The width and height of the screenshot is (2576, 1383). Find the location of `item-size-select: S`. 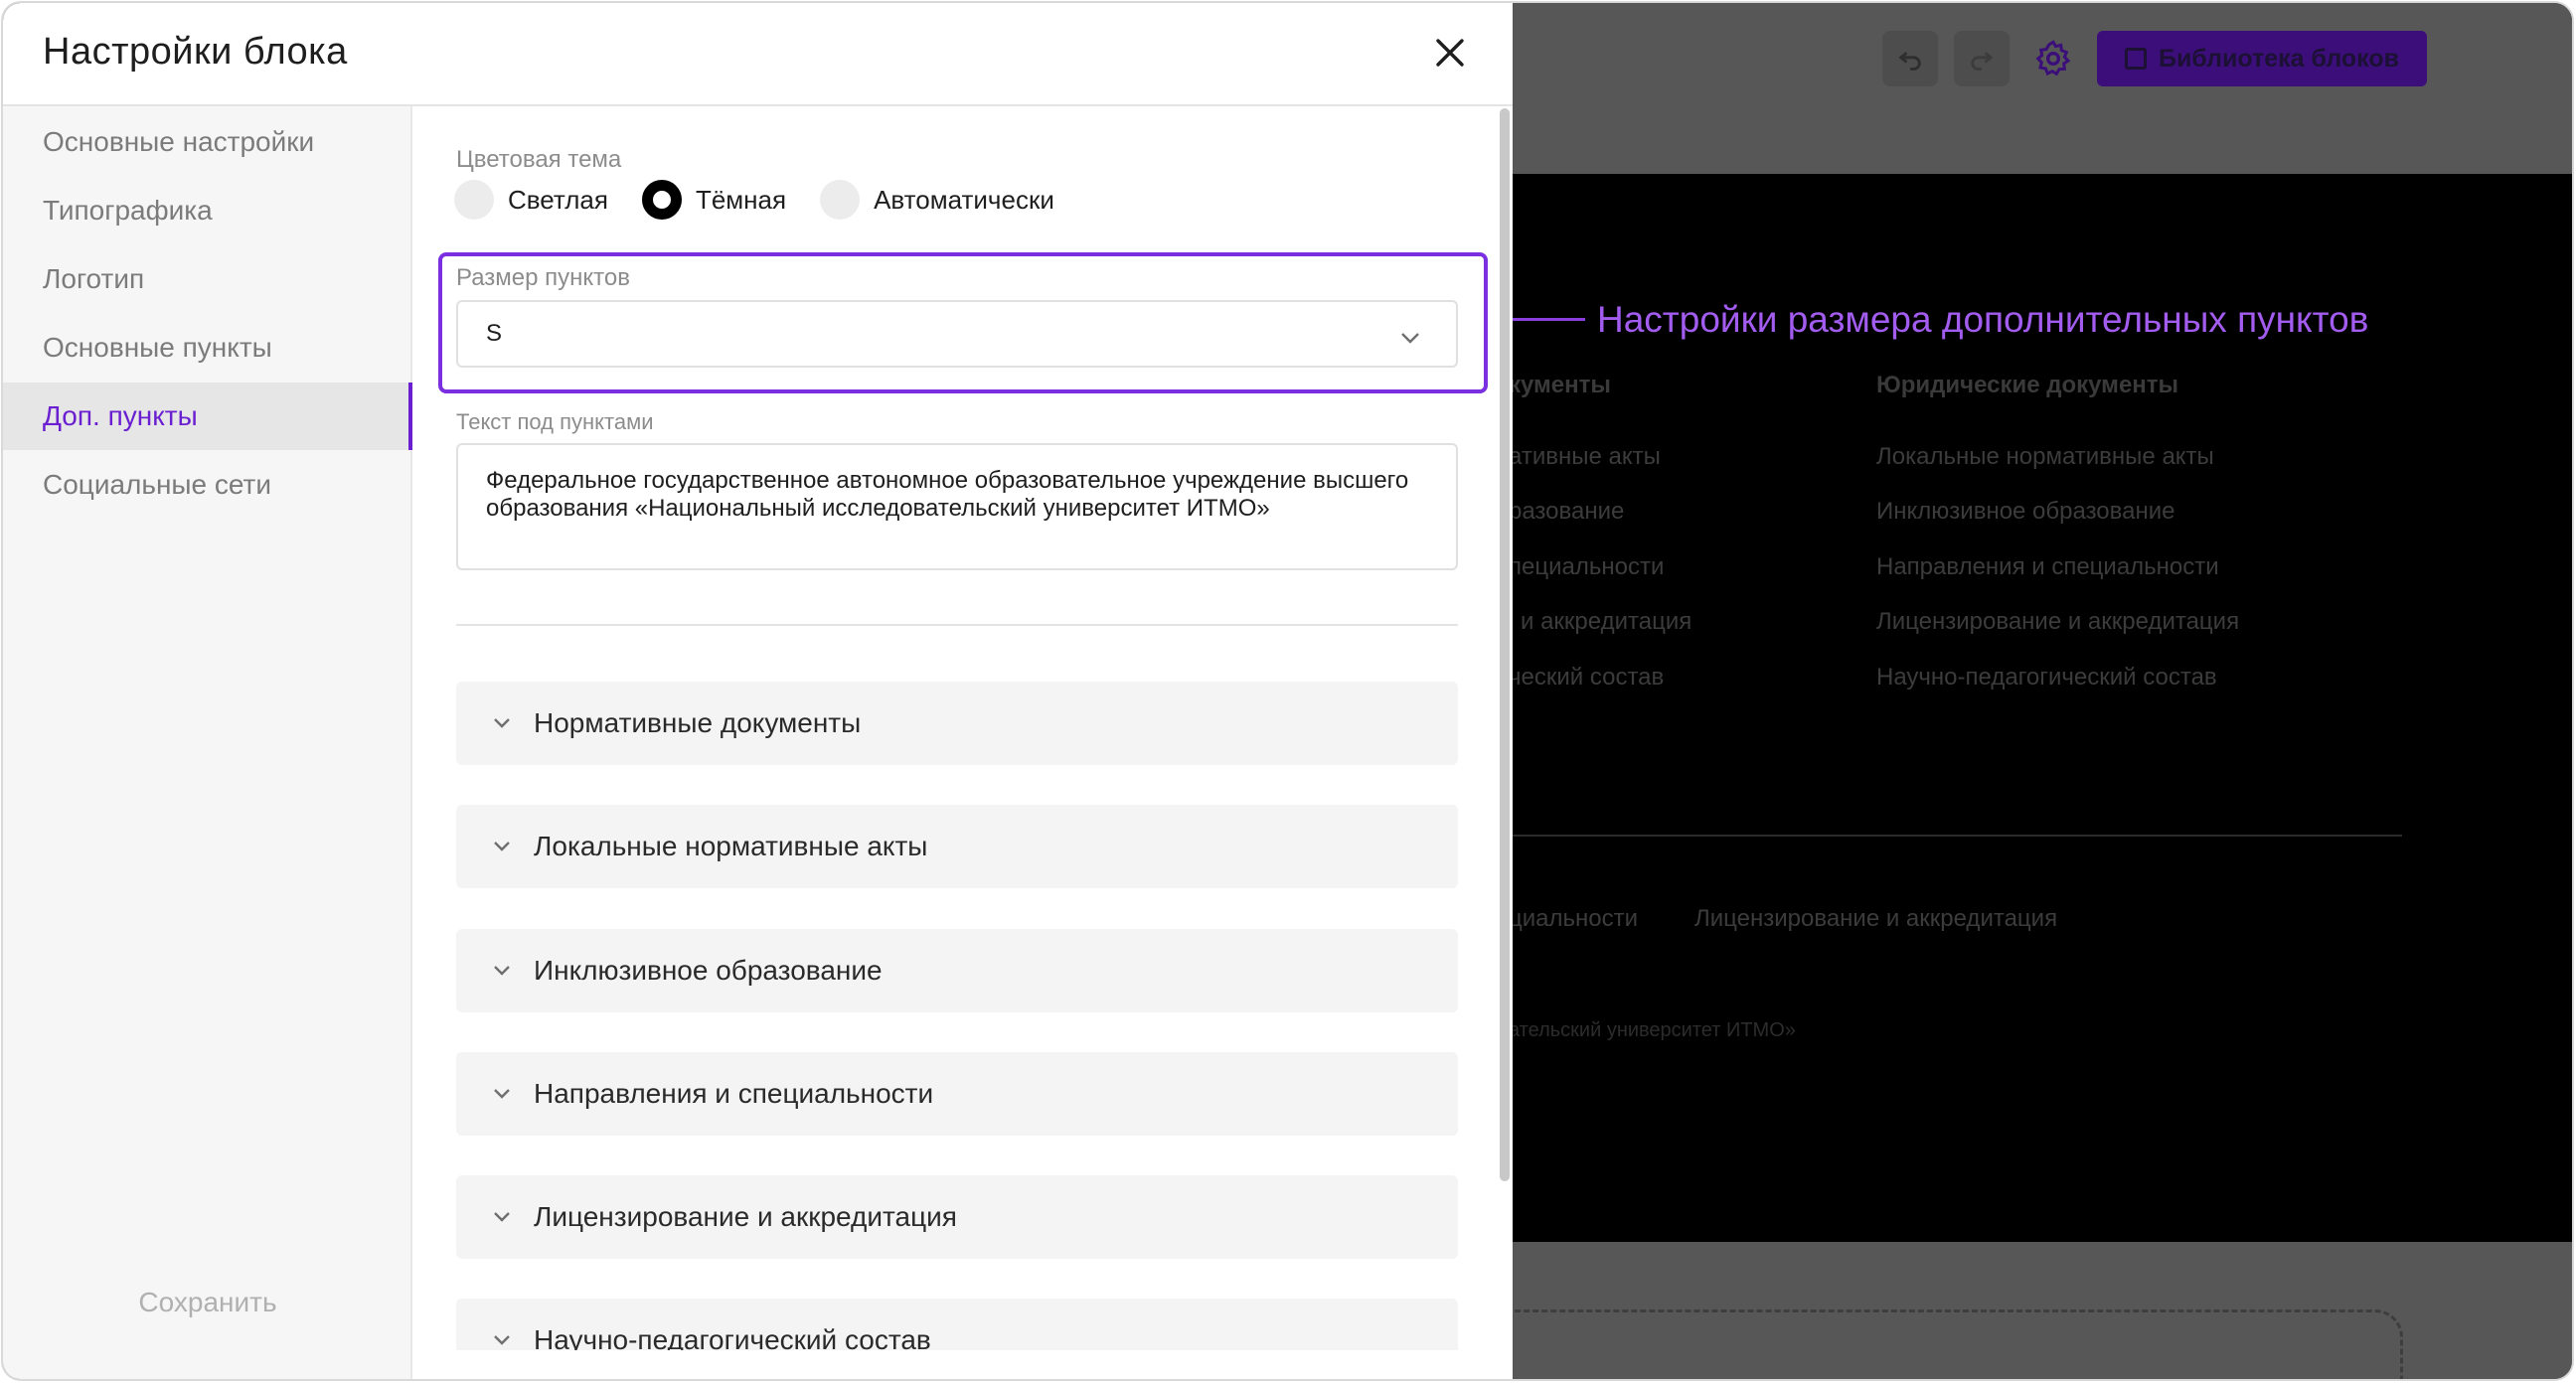

item-size-select: S is located at coordinates (957, 334).